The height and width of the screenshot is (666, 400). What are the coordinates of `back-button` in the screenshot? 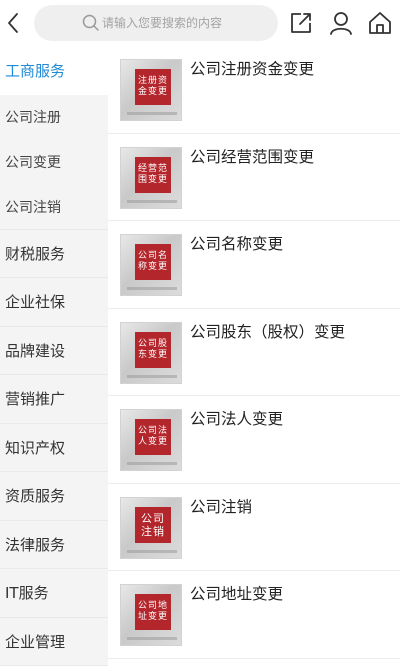 It's located at (13, 23).